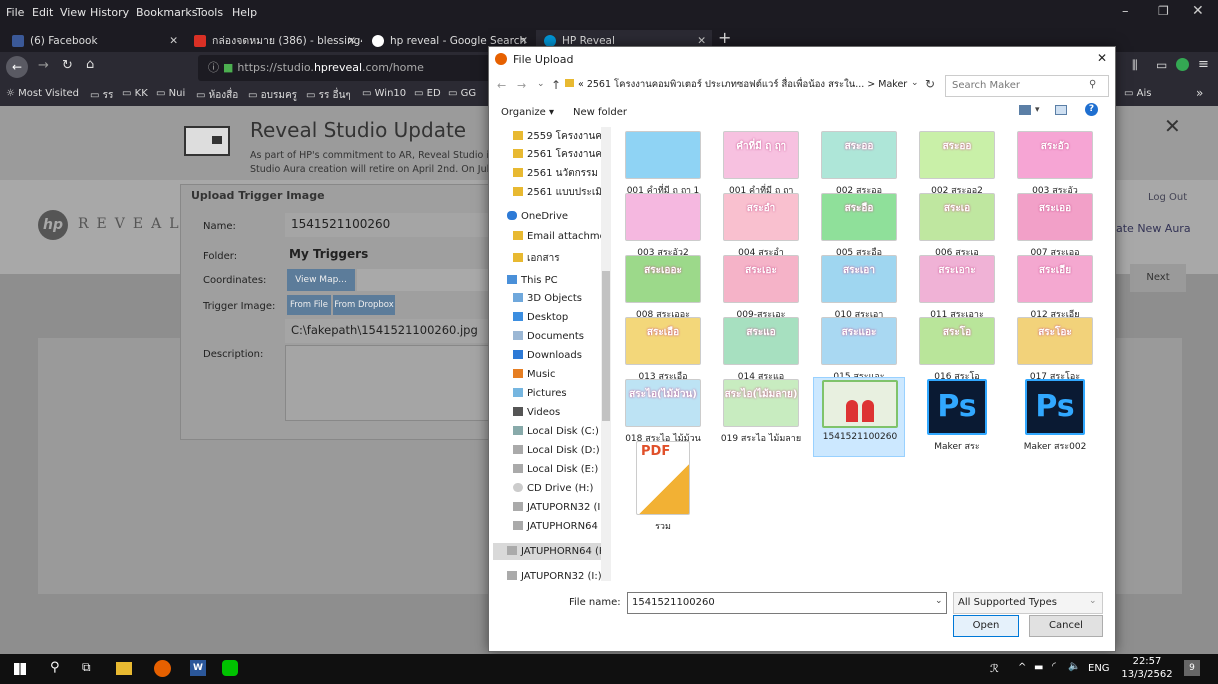 Image resolution: width=1218 pixels, height=684 pixels. What do you see at coordinates (198, 668) in the screenshot?
I see `word-icon: W` at bounding box center [198, 668].